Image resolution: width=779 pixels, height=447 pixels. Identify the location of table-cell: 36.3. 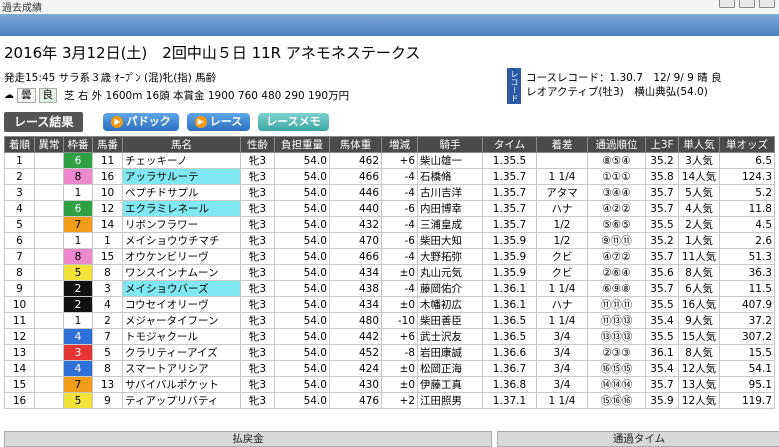
(747, 272).